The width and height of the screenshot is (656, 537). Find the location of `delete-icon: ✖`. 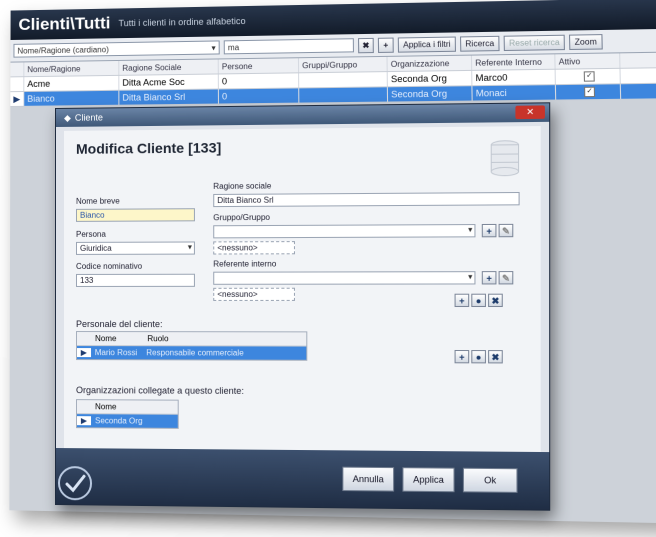

delete-icon: ✖ is located at coordinates (495, 357).